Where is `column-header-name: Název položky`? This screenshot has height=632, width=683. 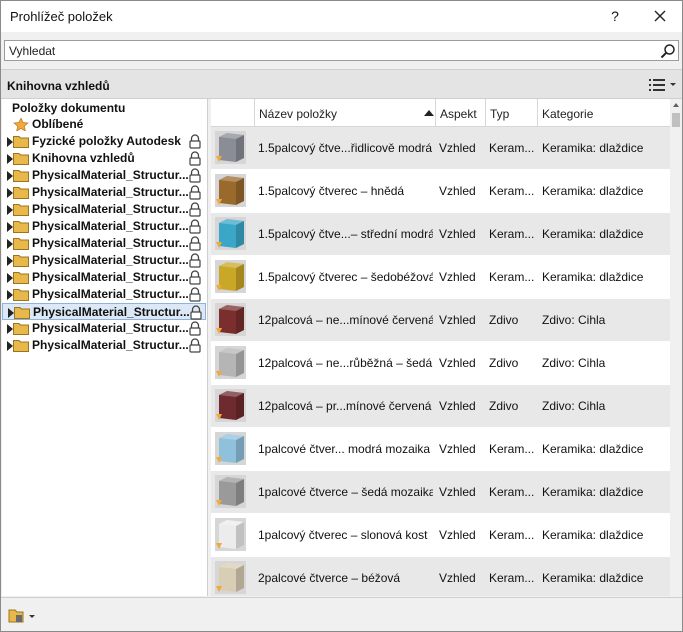
column-header-name: Název položky is located at coordinates (298, 114).